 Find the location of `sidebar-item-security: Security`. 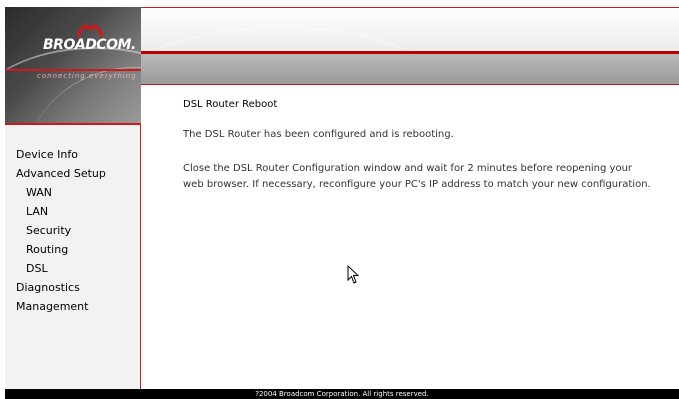

sidebar-item-security: Security is located at coordinates (55, 230).